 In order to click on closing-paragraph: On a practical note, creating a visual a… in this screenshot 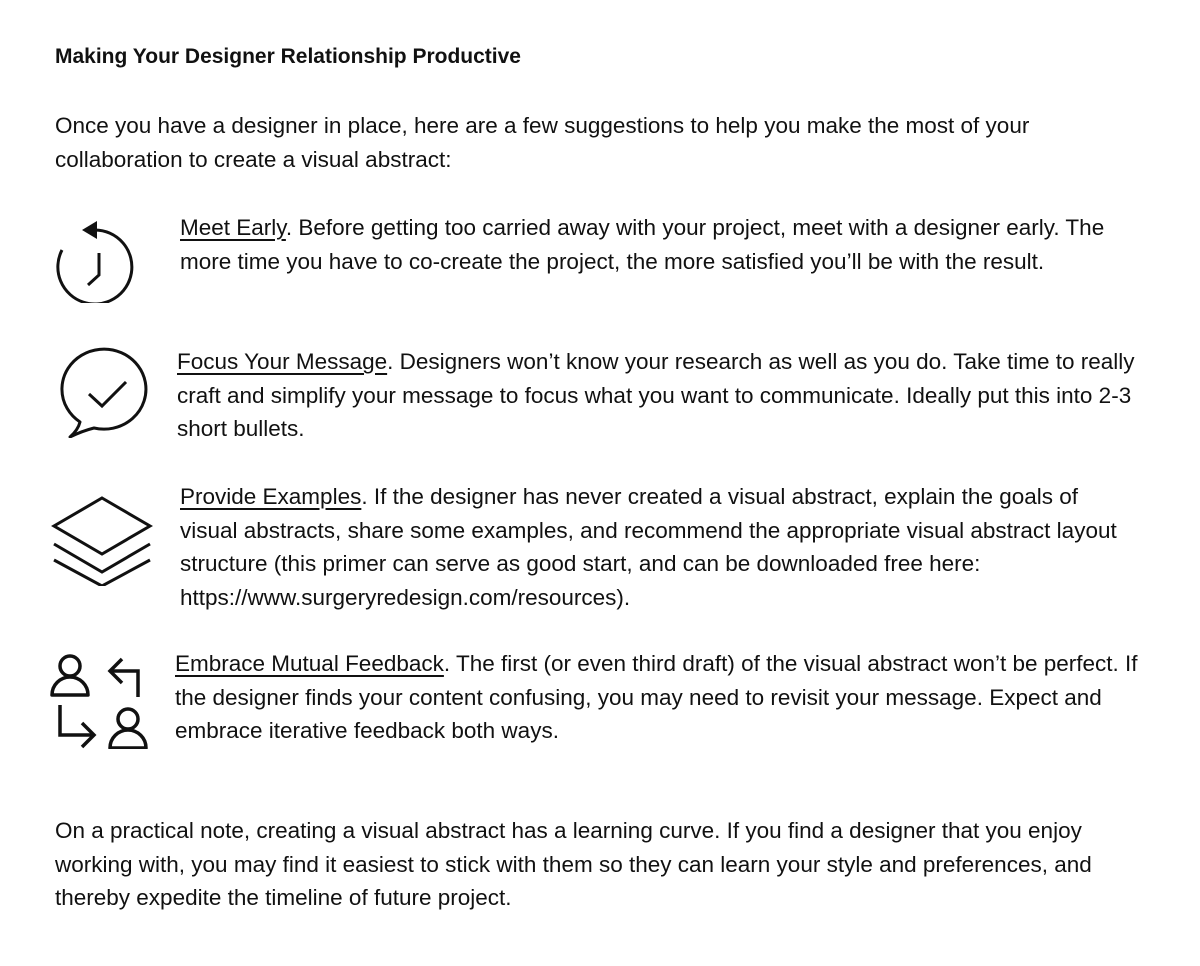, I will do `click(573, 864)`.